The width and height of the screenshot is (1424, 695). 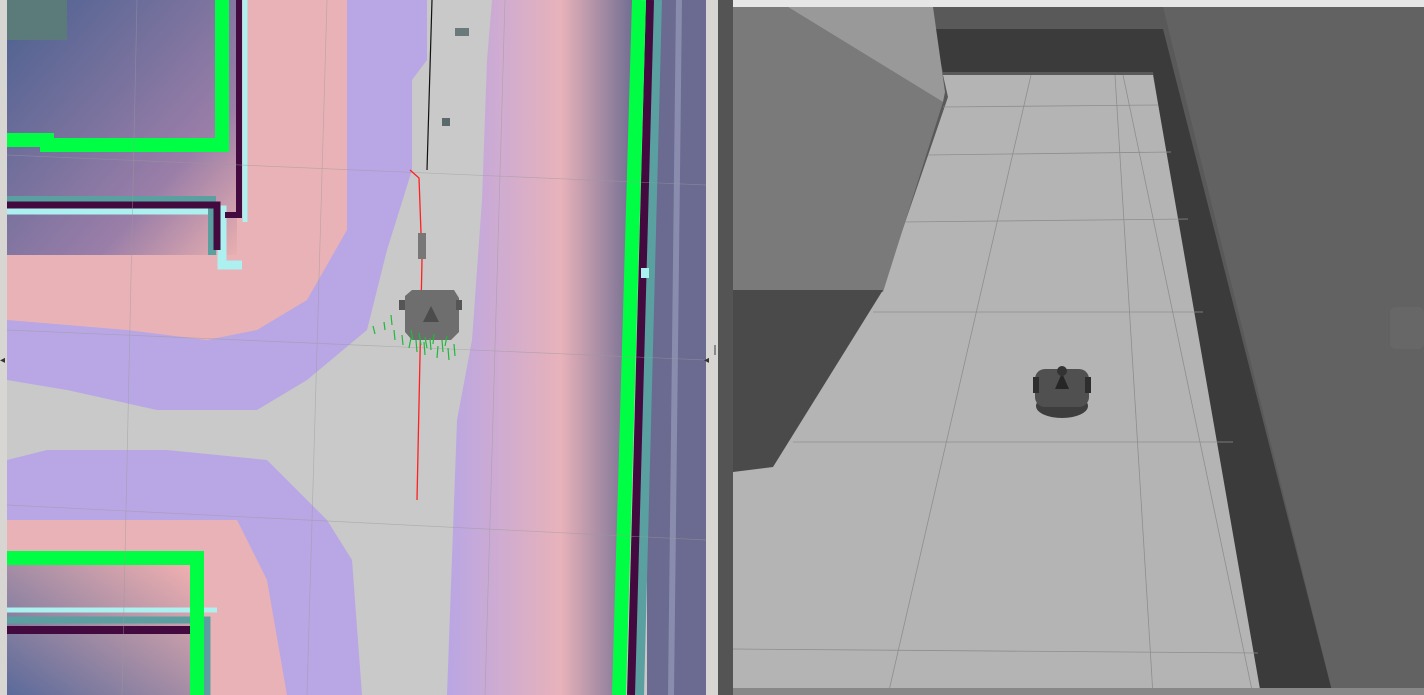 I want to click on robot-model, so click(x=1062, y=392).